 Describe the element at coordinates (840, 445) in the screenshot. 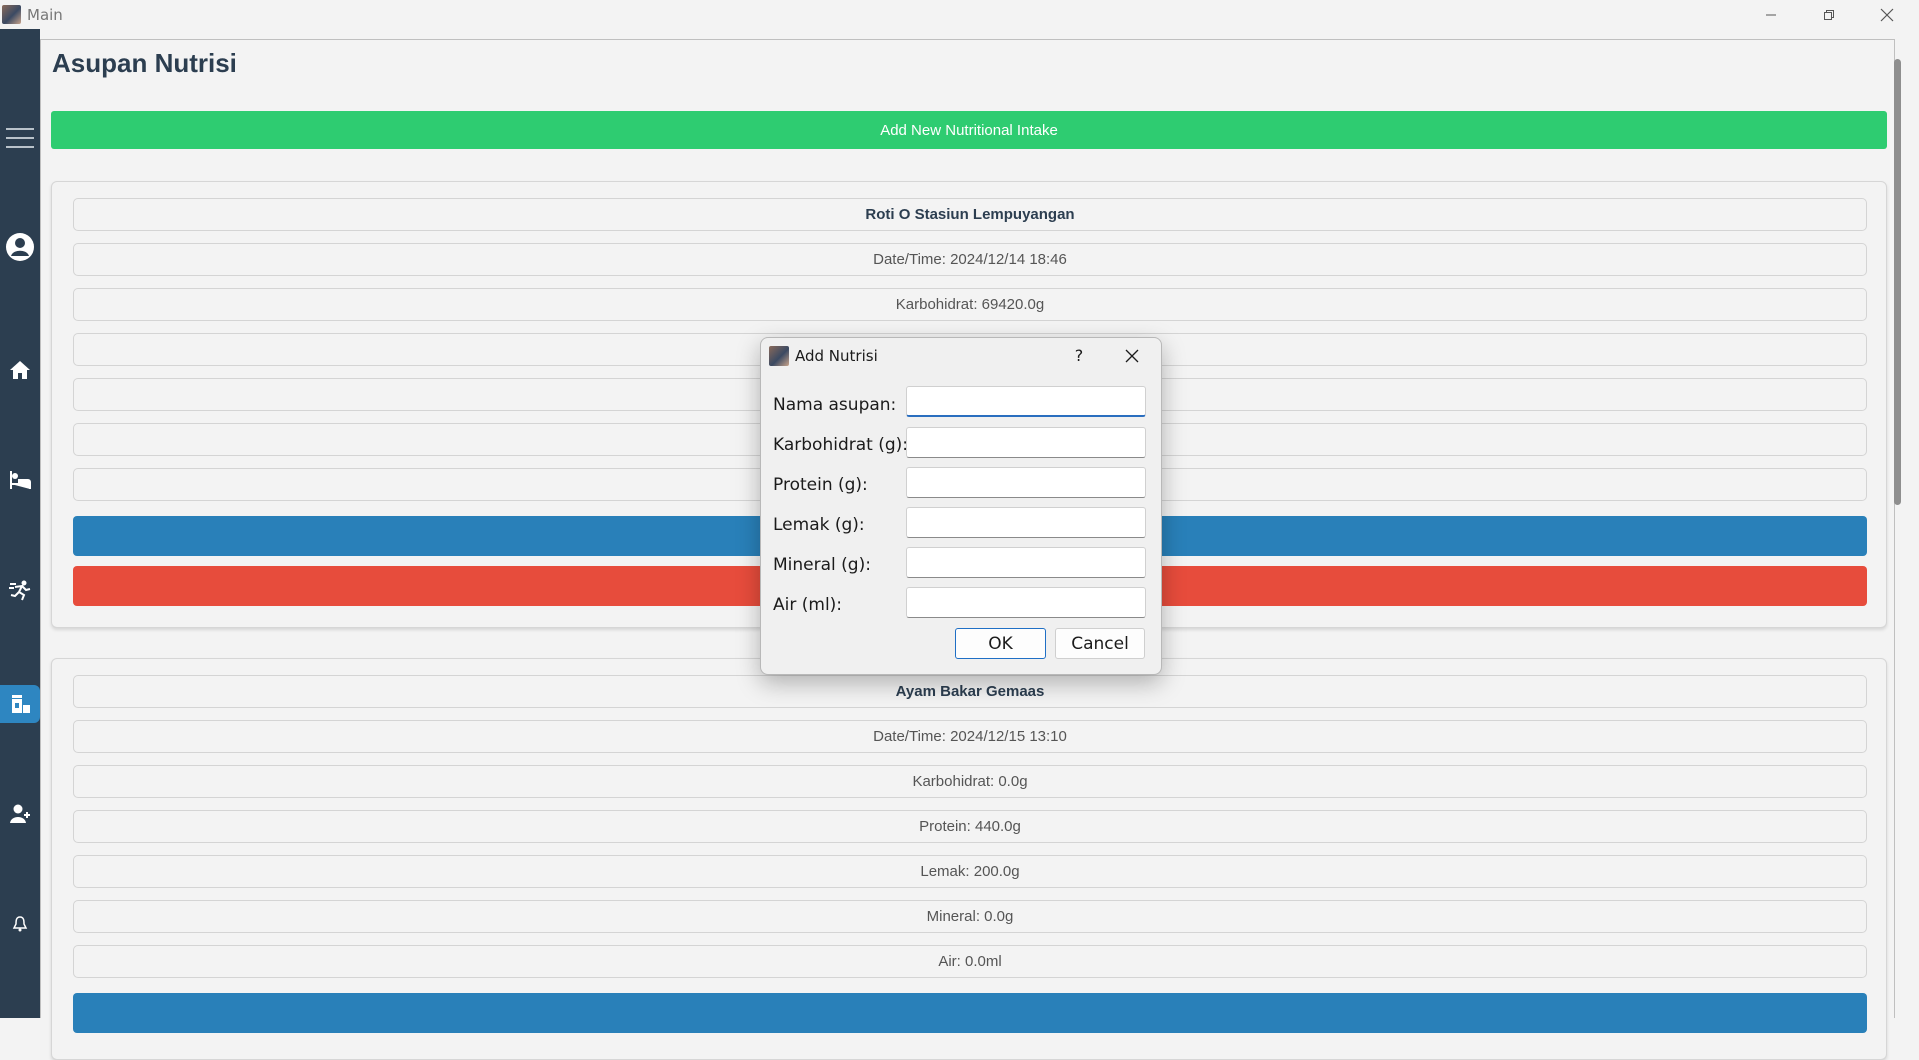

I see `karbohidrat-label: Karbohidrat (g):` at that location.